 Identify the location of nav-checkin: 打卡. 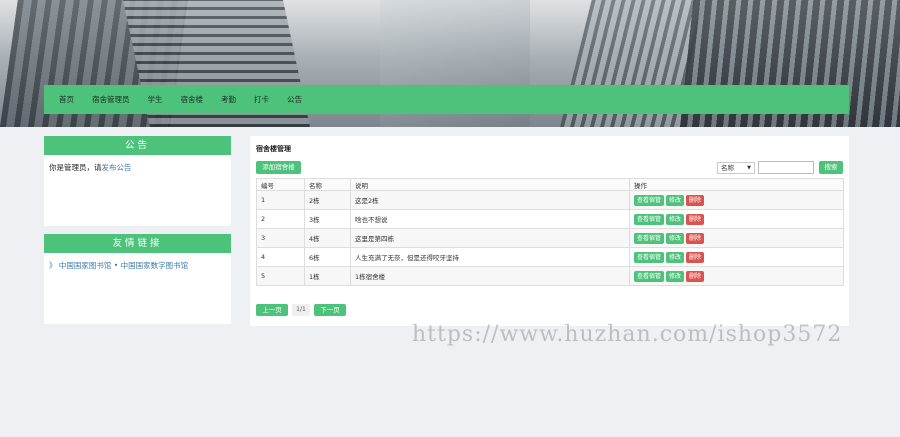
(261, 99).